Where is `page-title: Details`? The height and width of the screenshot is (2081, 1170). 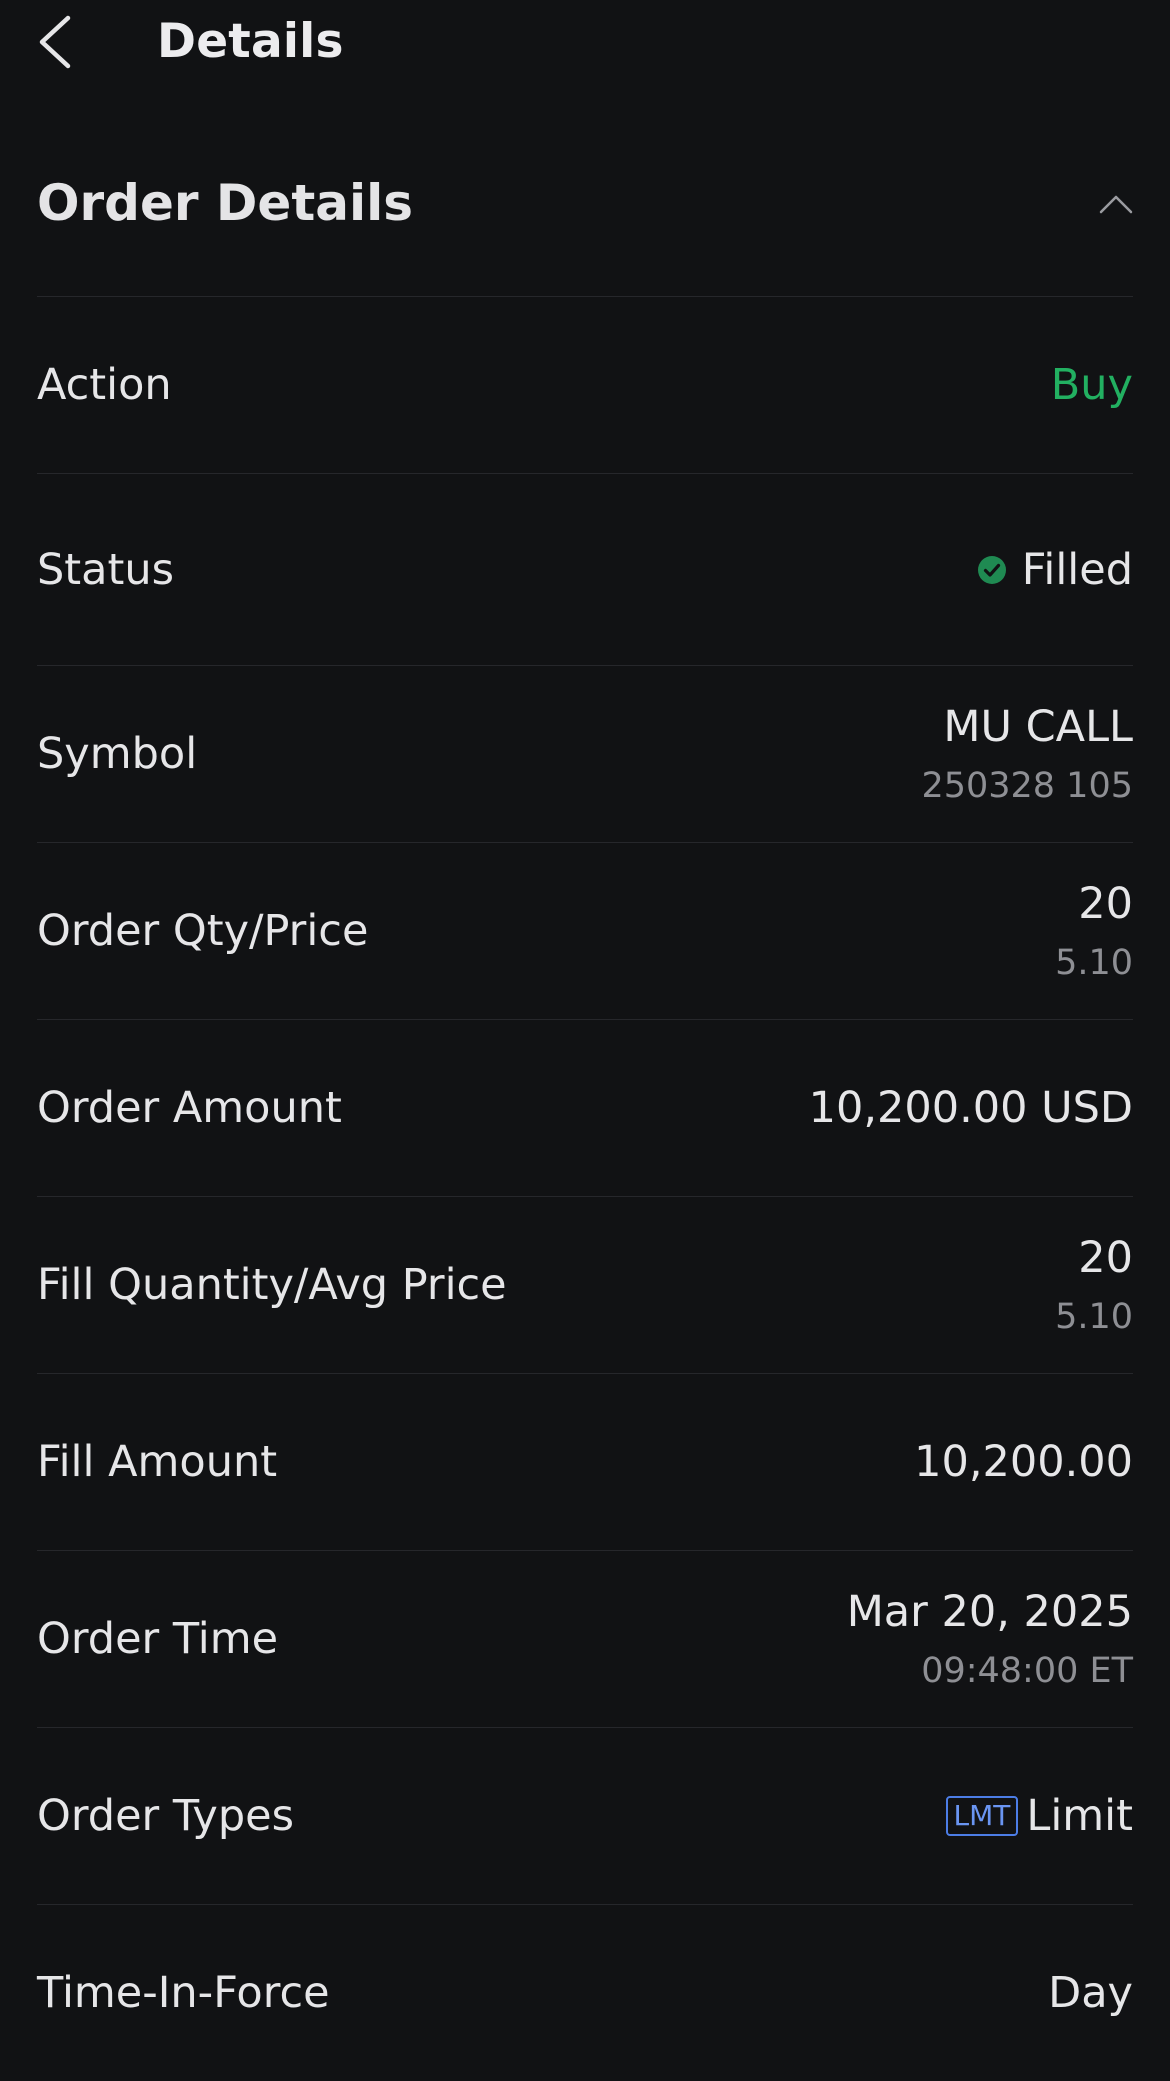
page-title: Details is located at coordinates (250, 41).